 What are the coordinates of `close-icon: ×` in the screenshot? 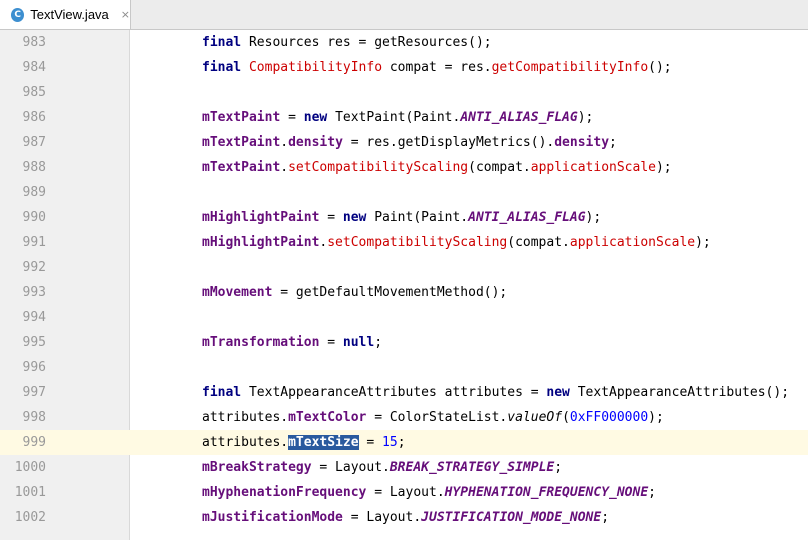 It's located at (125, 14).